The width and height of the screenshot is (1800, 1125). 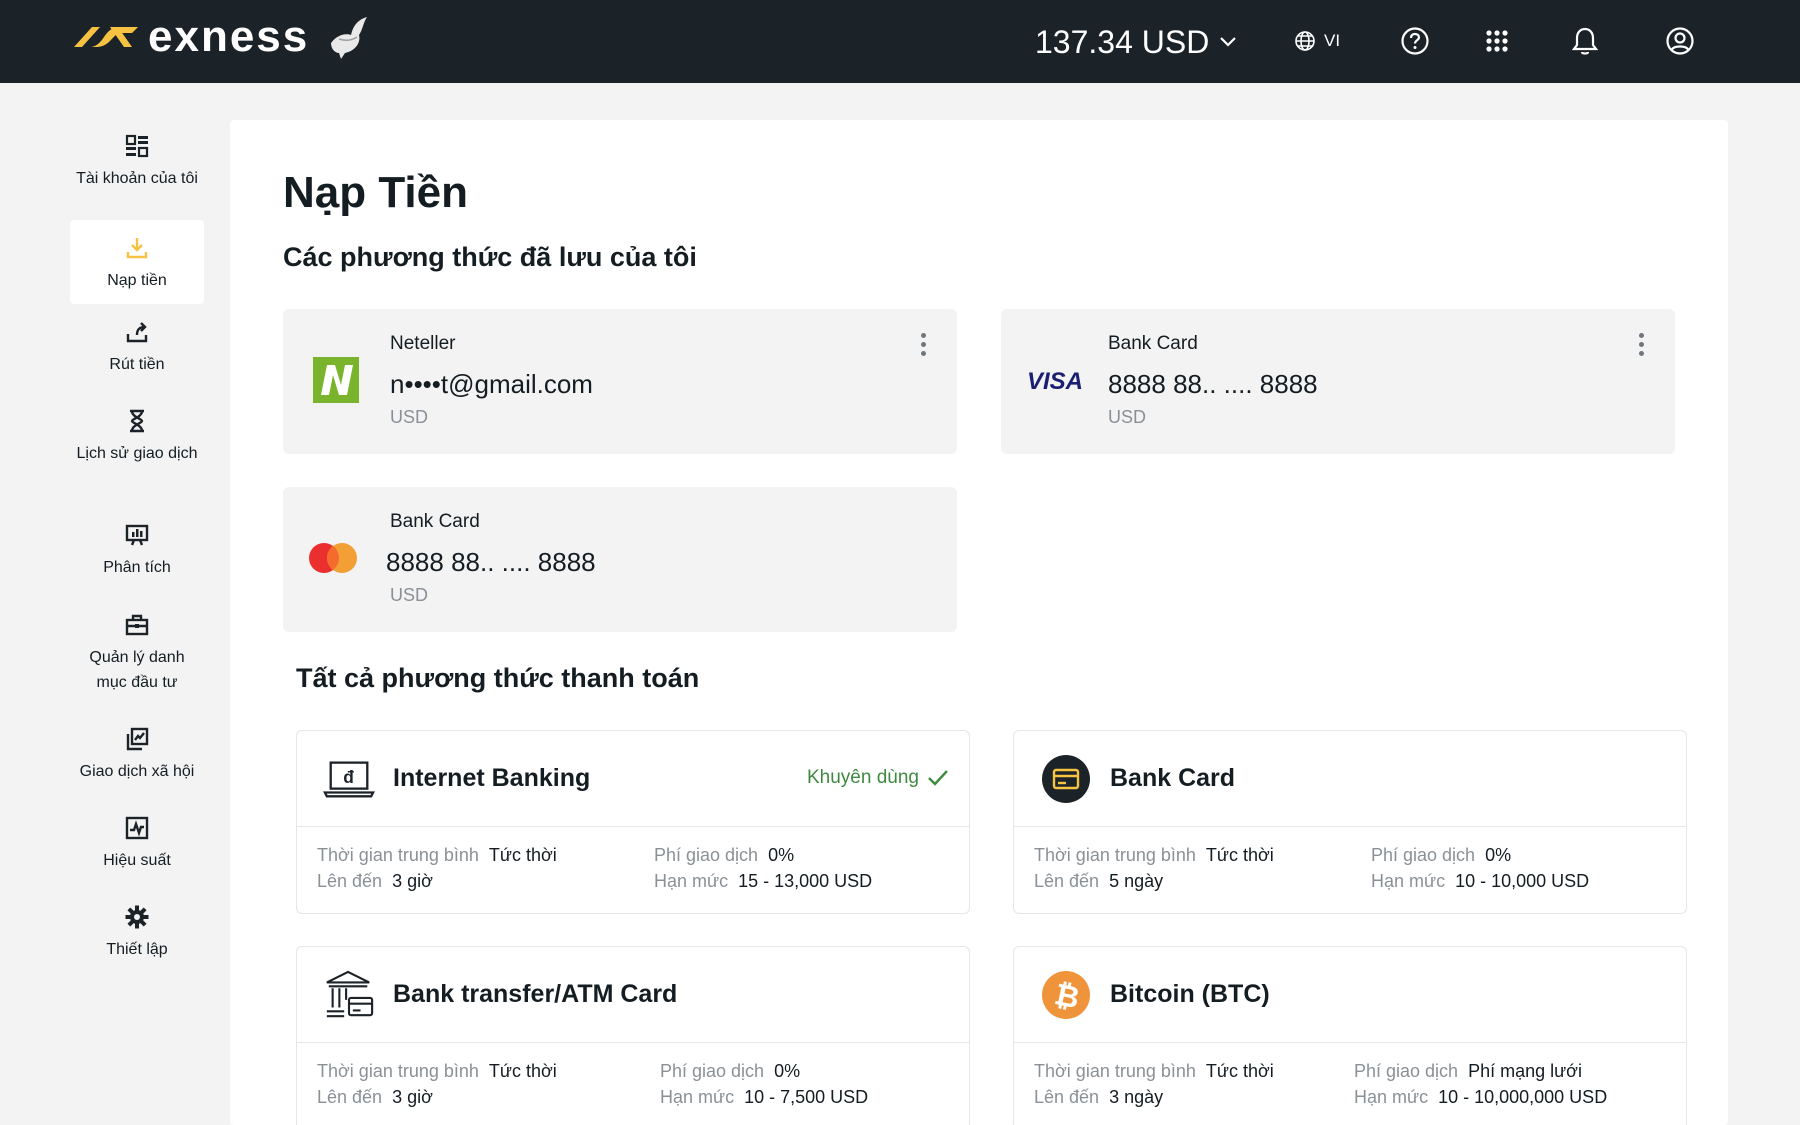 What do you see at coordinates (229, 36) in the screenshot?
I see `brand-name: exness` at bounding box center [229, 36].